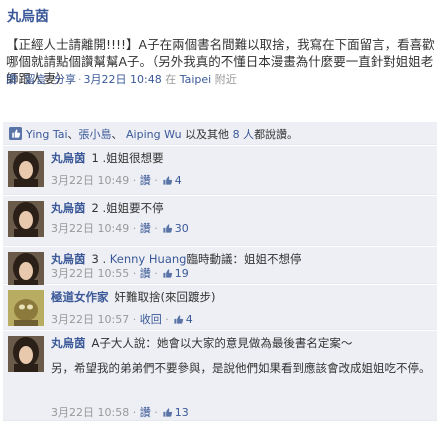 The width and height of the screenshot is (441, 424). Describe the element at coordinates (276, 134) in the screenshot. I see `likes-suffix: 都說讚。` at that location.